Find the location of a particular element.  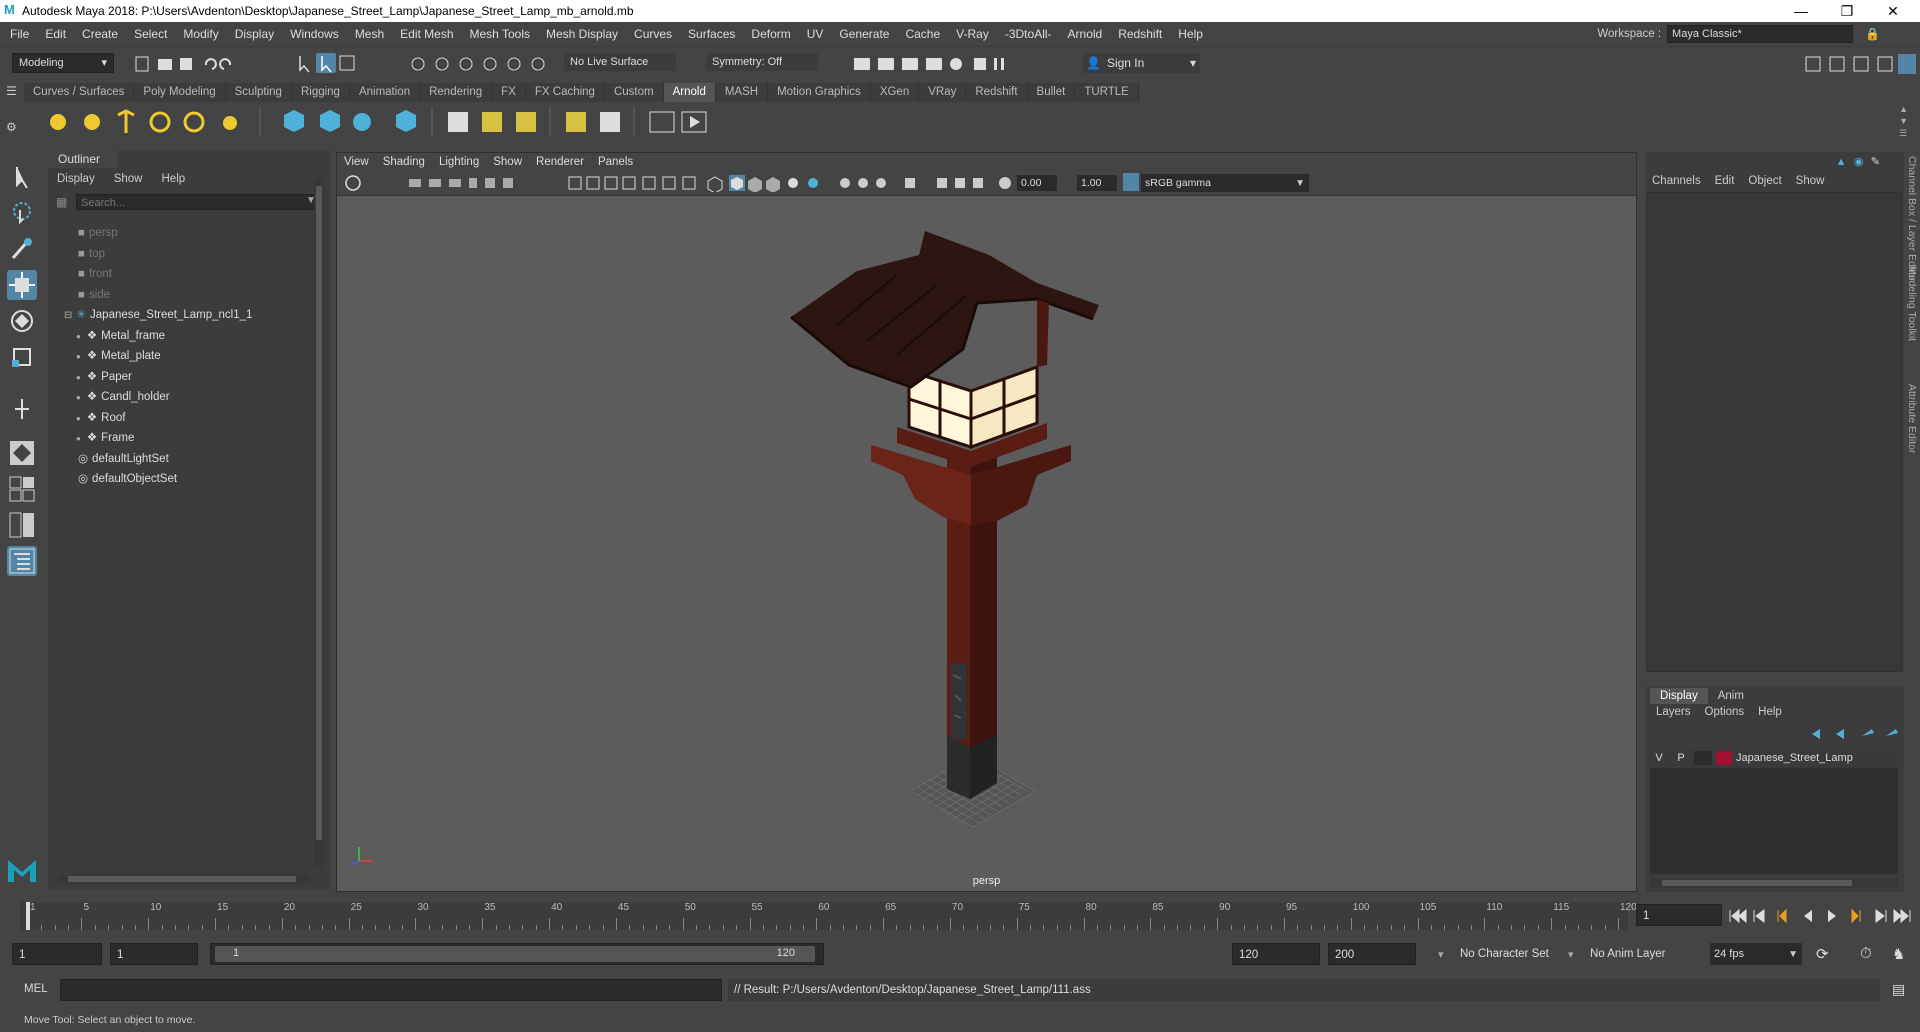

four-pane-layout is located at coordinates (22, 489).